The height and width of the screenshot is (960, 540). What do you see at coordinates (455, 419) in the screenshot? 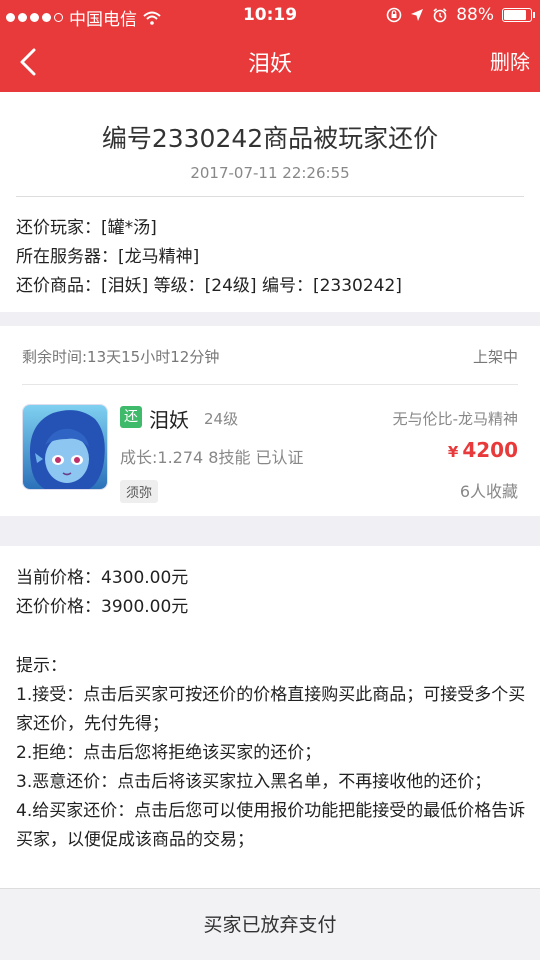
I see `item-server: 无与伦比-龙马精神` at bounding box center [455, 419].